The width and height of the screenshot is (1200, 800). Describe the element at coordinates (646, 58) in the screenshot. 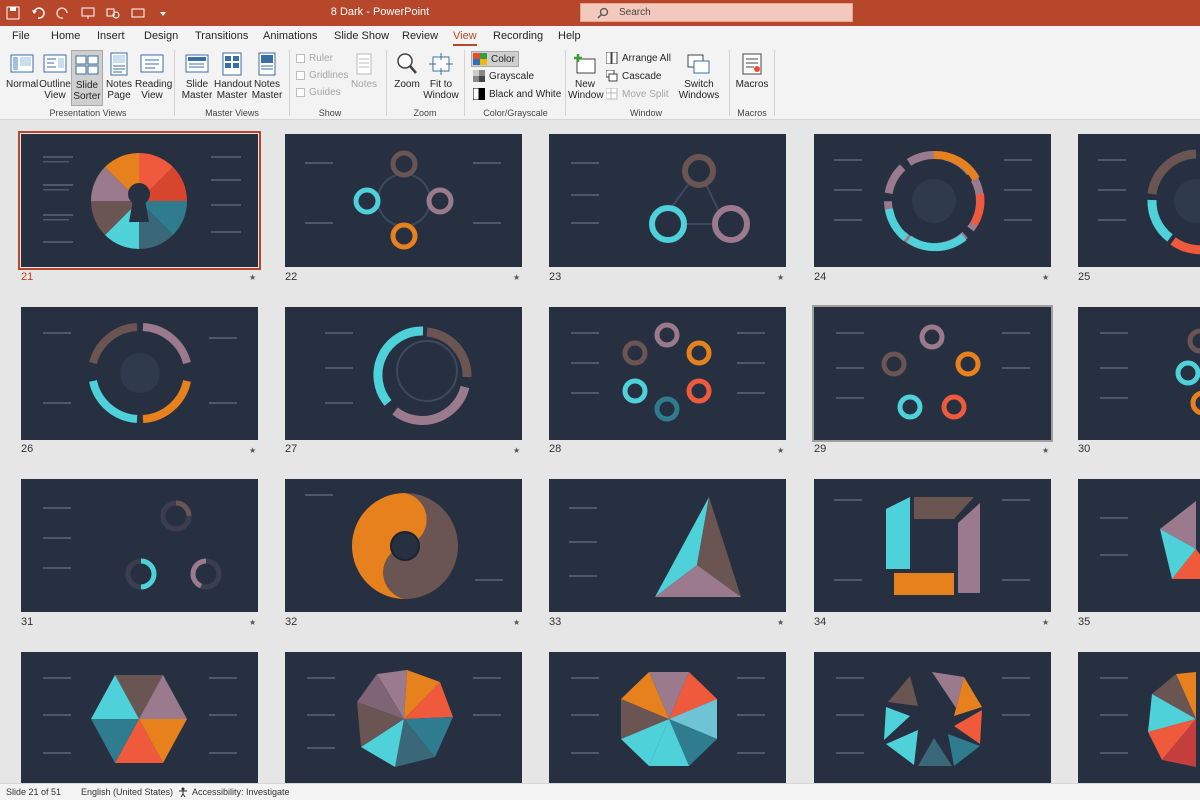

I see `arrange-all-label: Arrange All` at that location.